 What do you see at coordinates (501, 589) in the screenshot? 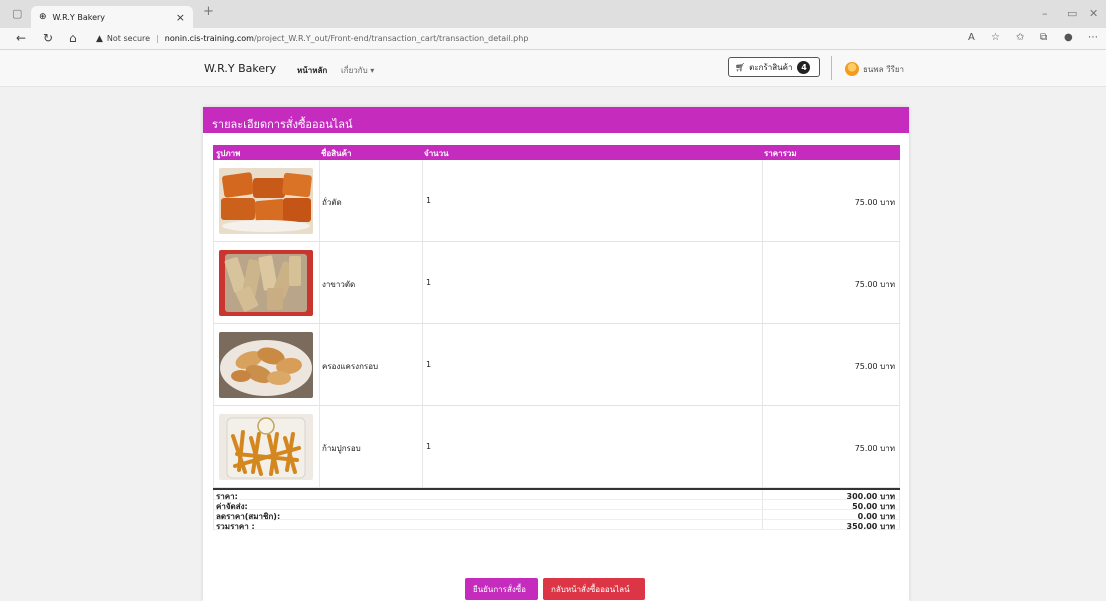
I see `confirm-order-button: ยืนยันการสั่งซื้อ` at bounding box center [501, 589].